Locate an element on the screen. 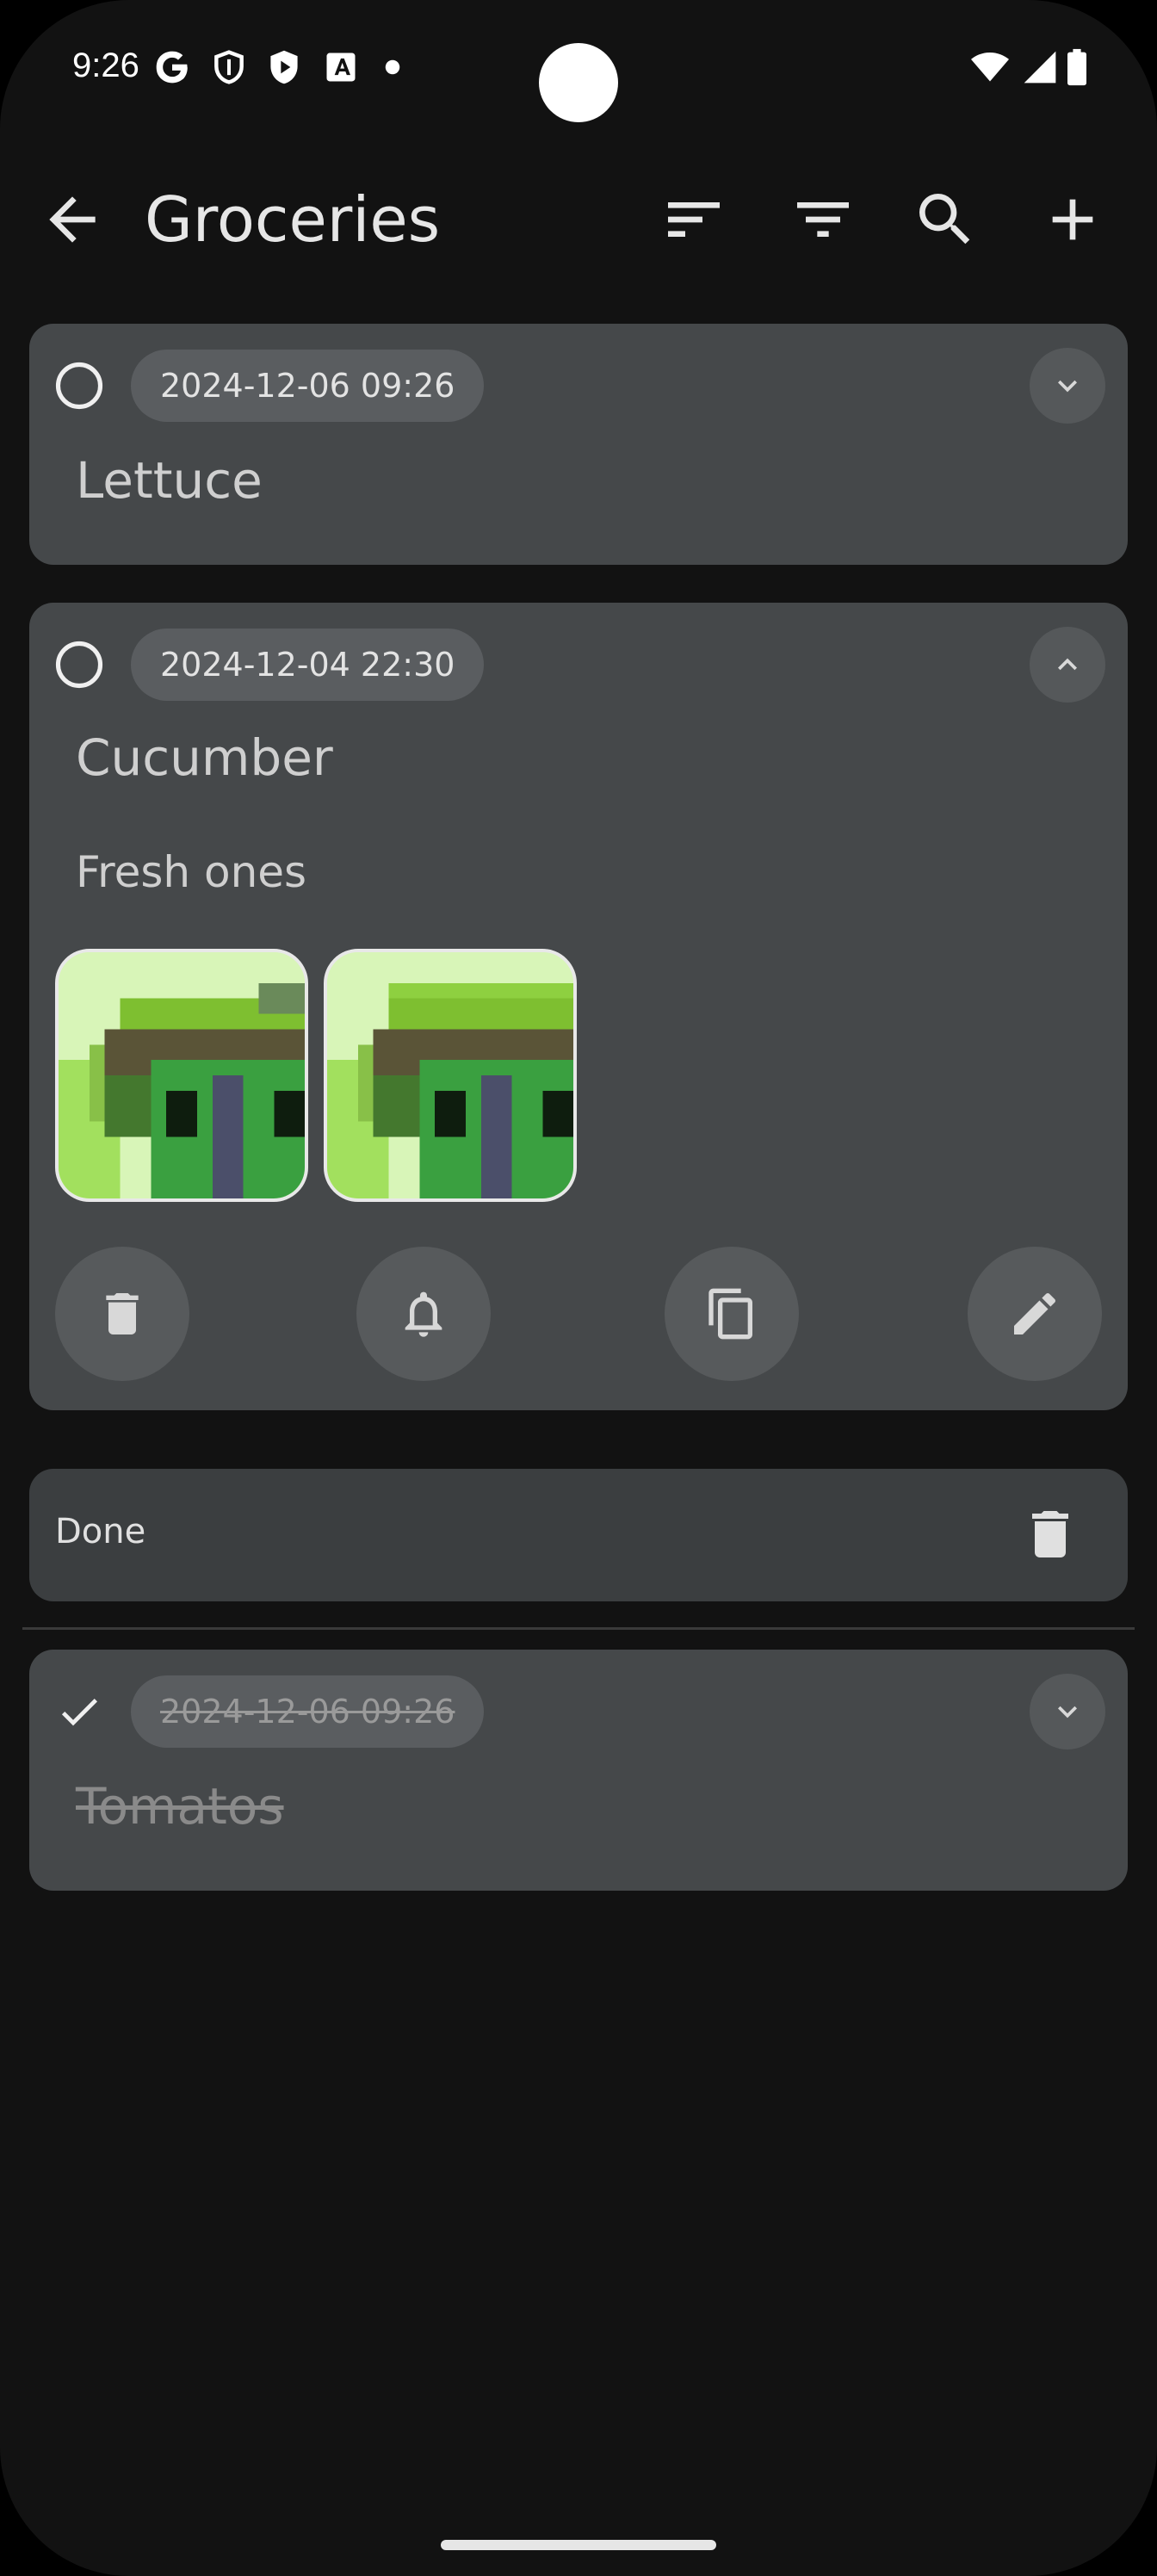  status-bar: 9:26 is located at coordinates (579, 69).